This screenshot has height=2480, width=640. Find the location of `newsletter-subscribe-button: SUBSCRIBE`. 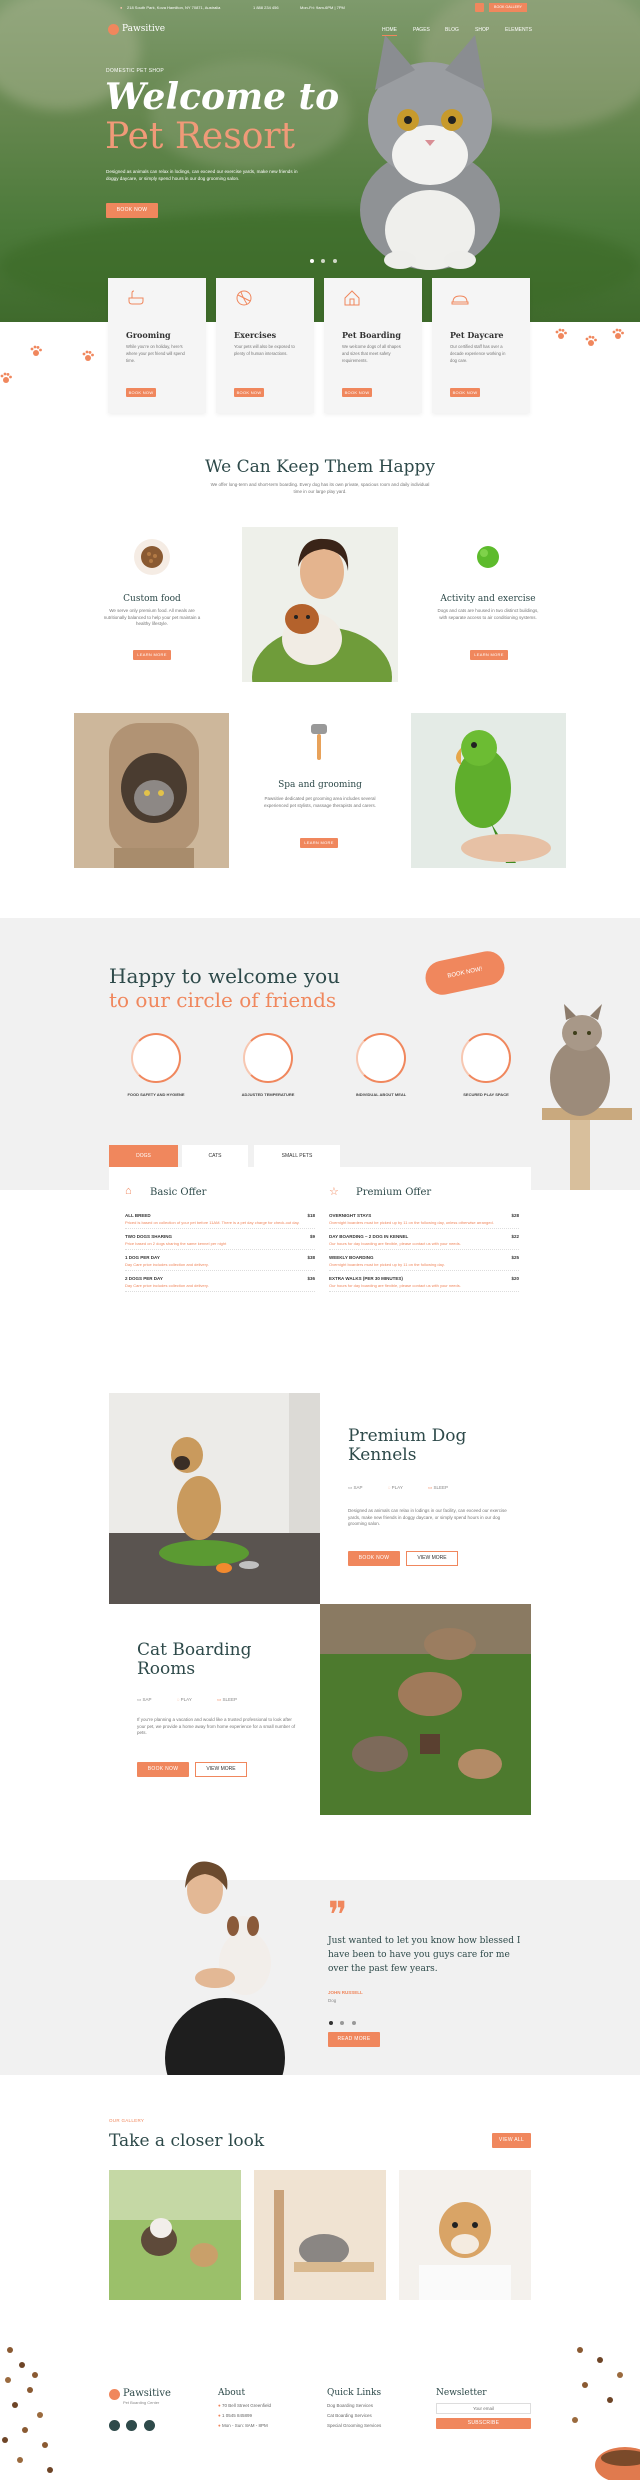

newsletter-subscribe-button: SUBSCRIBE is located at coordinates (483, 2423).